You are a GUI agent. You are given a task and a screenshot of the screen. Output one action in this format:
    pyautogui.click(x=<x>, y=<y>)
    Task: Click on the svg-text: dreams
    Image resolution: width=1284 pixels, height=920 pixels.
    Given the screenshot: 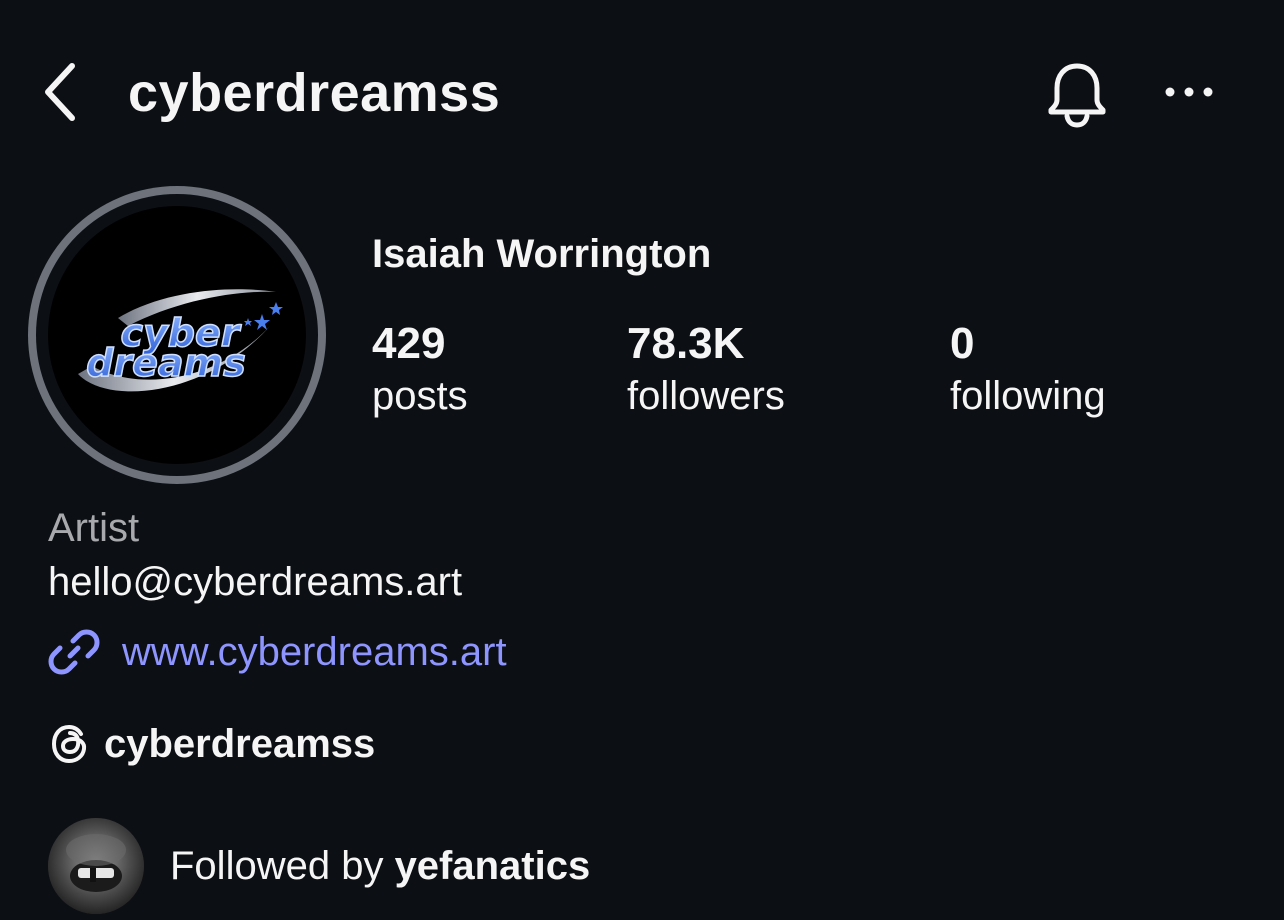 What is the action you would take?
    pyautogui.click(x=166, y=363)
    